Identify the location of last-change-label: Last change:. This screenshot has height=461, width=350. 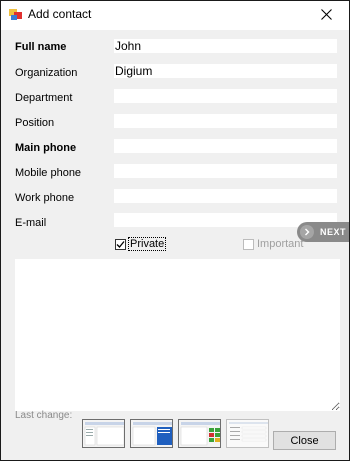
(44, 415).